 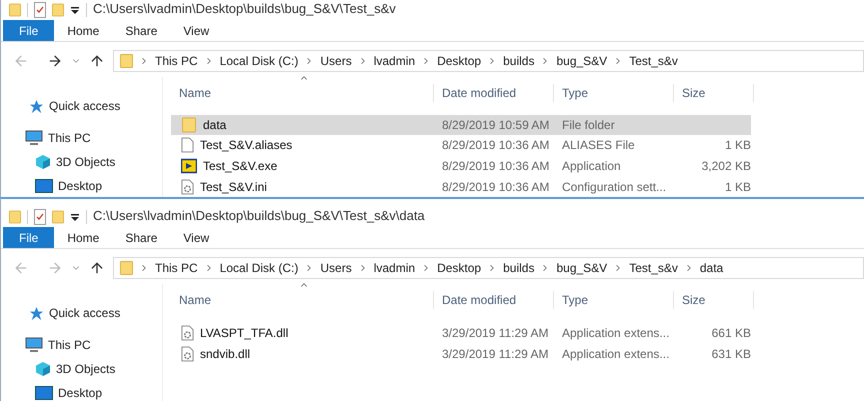 I want to click on file-name: Test_S&V.ini, so click(x=233, y=187).